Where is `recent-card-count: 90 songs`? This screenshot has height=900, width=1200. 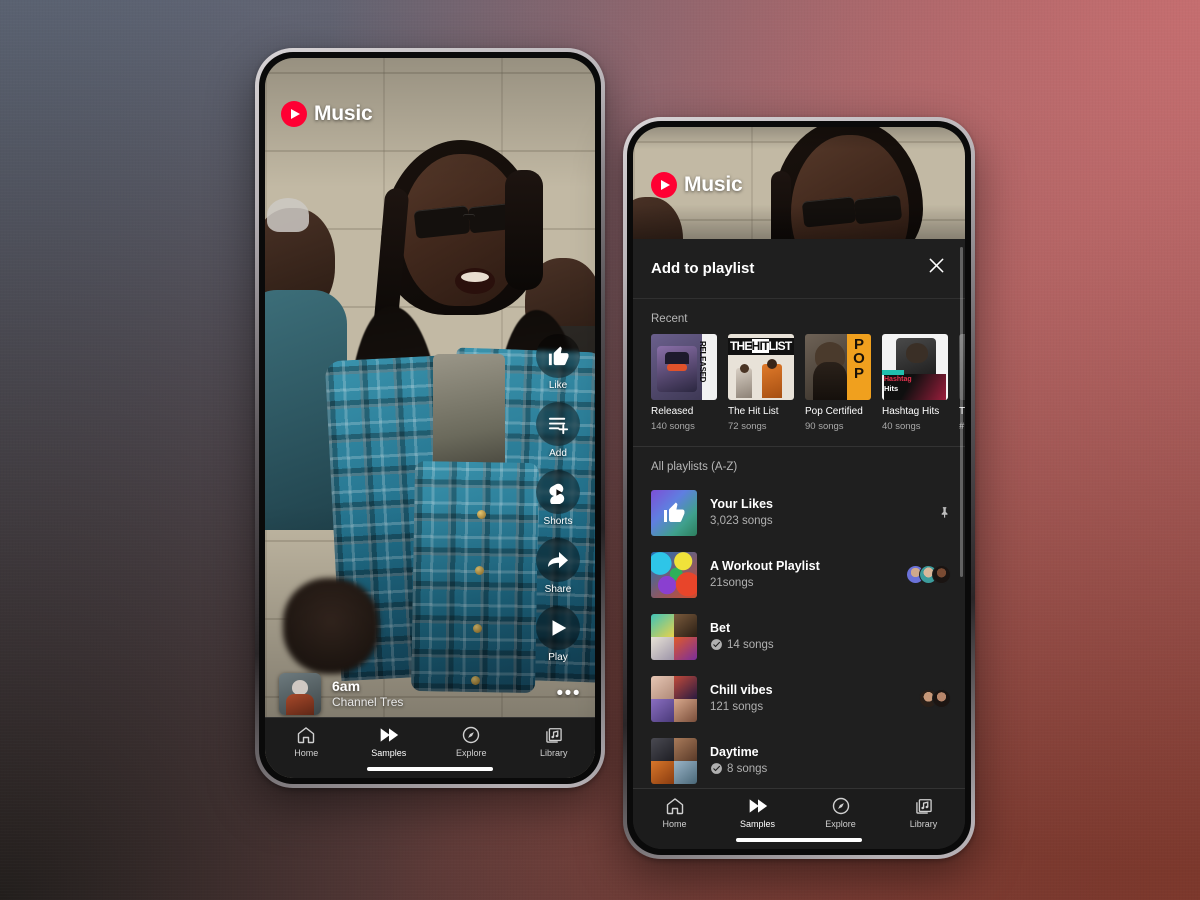
recent-card-count: 90 songs is located at coordinates (824, 426).